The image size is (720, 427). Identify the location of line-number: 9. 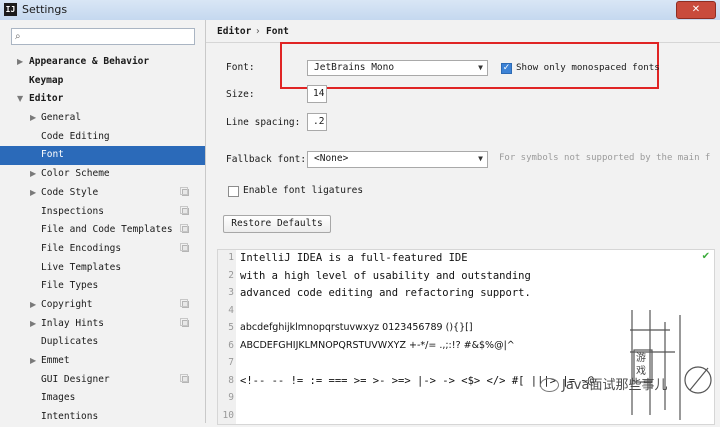
(231, 397).